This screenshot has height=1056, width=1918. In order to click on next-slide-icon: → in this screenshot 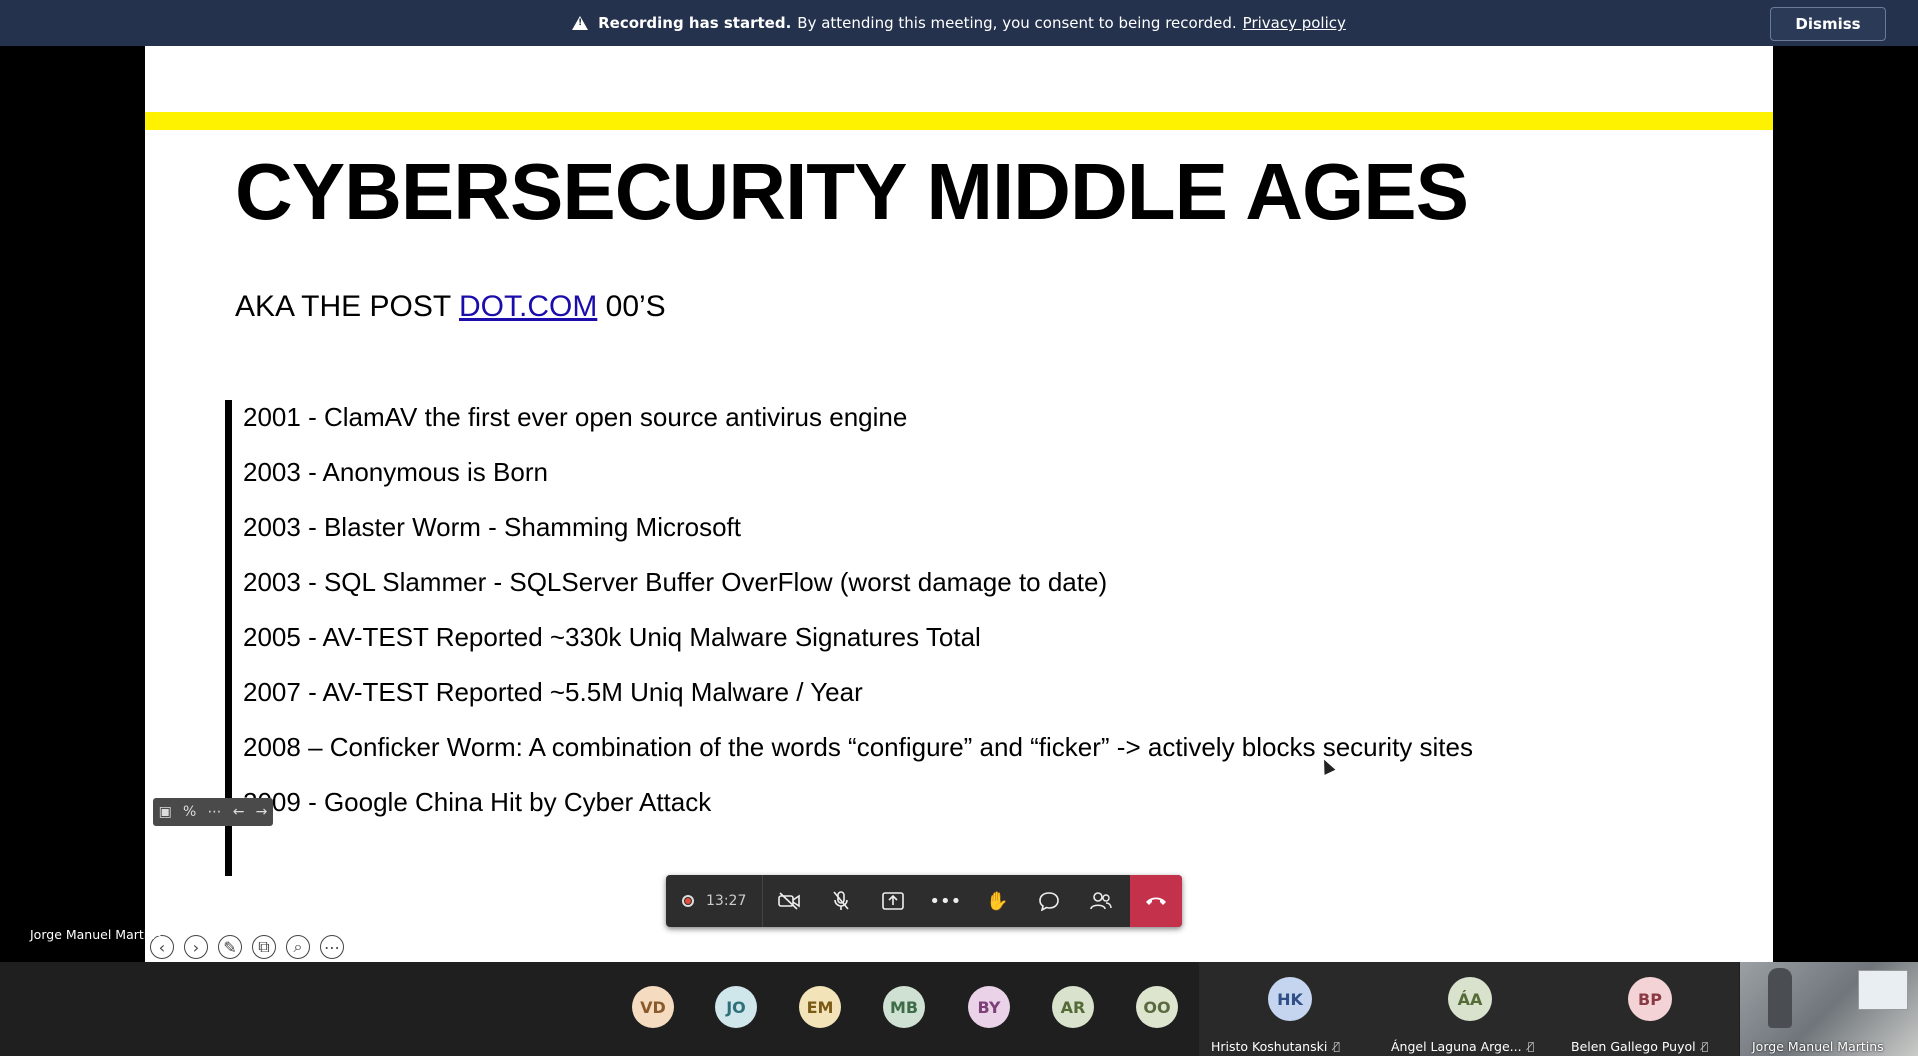, I will do `click(262, 812)`.